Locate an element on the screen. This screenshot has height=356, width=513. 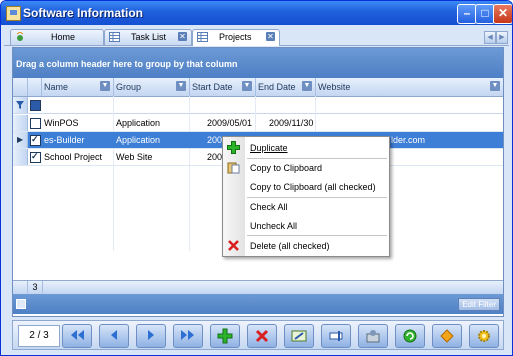
menu-item-copy-all-checked: Copy to Clipboard (all checked) is located at coordinates (306, 186).